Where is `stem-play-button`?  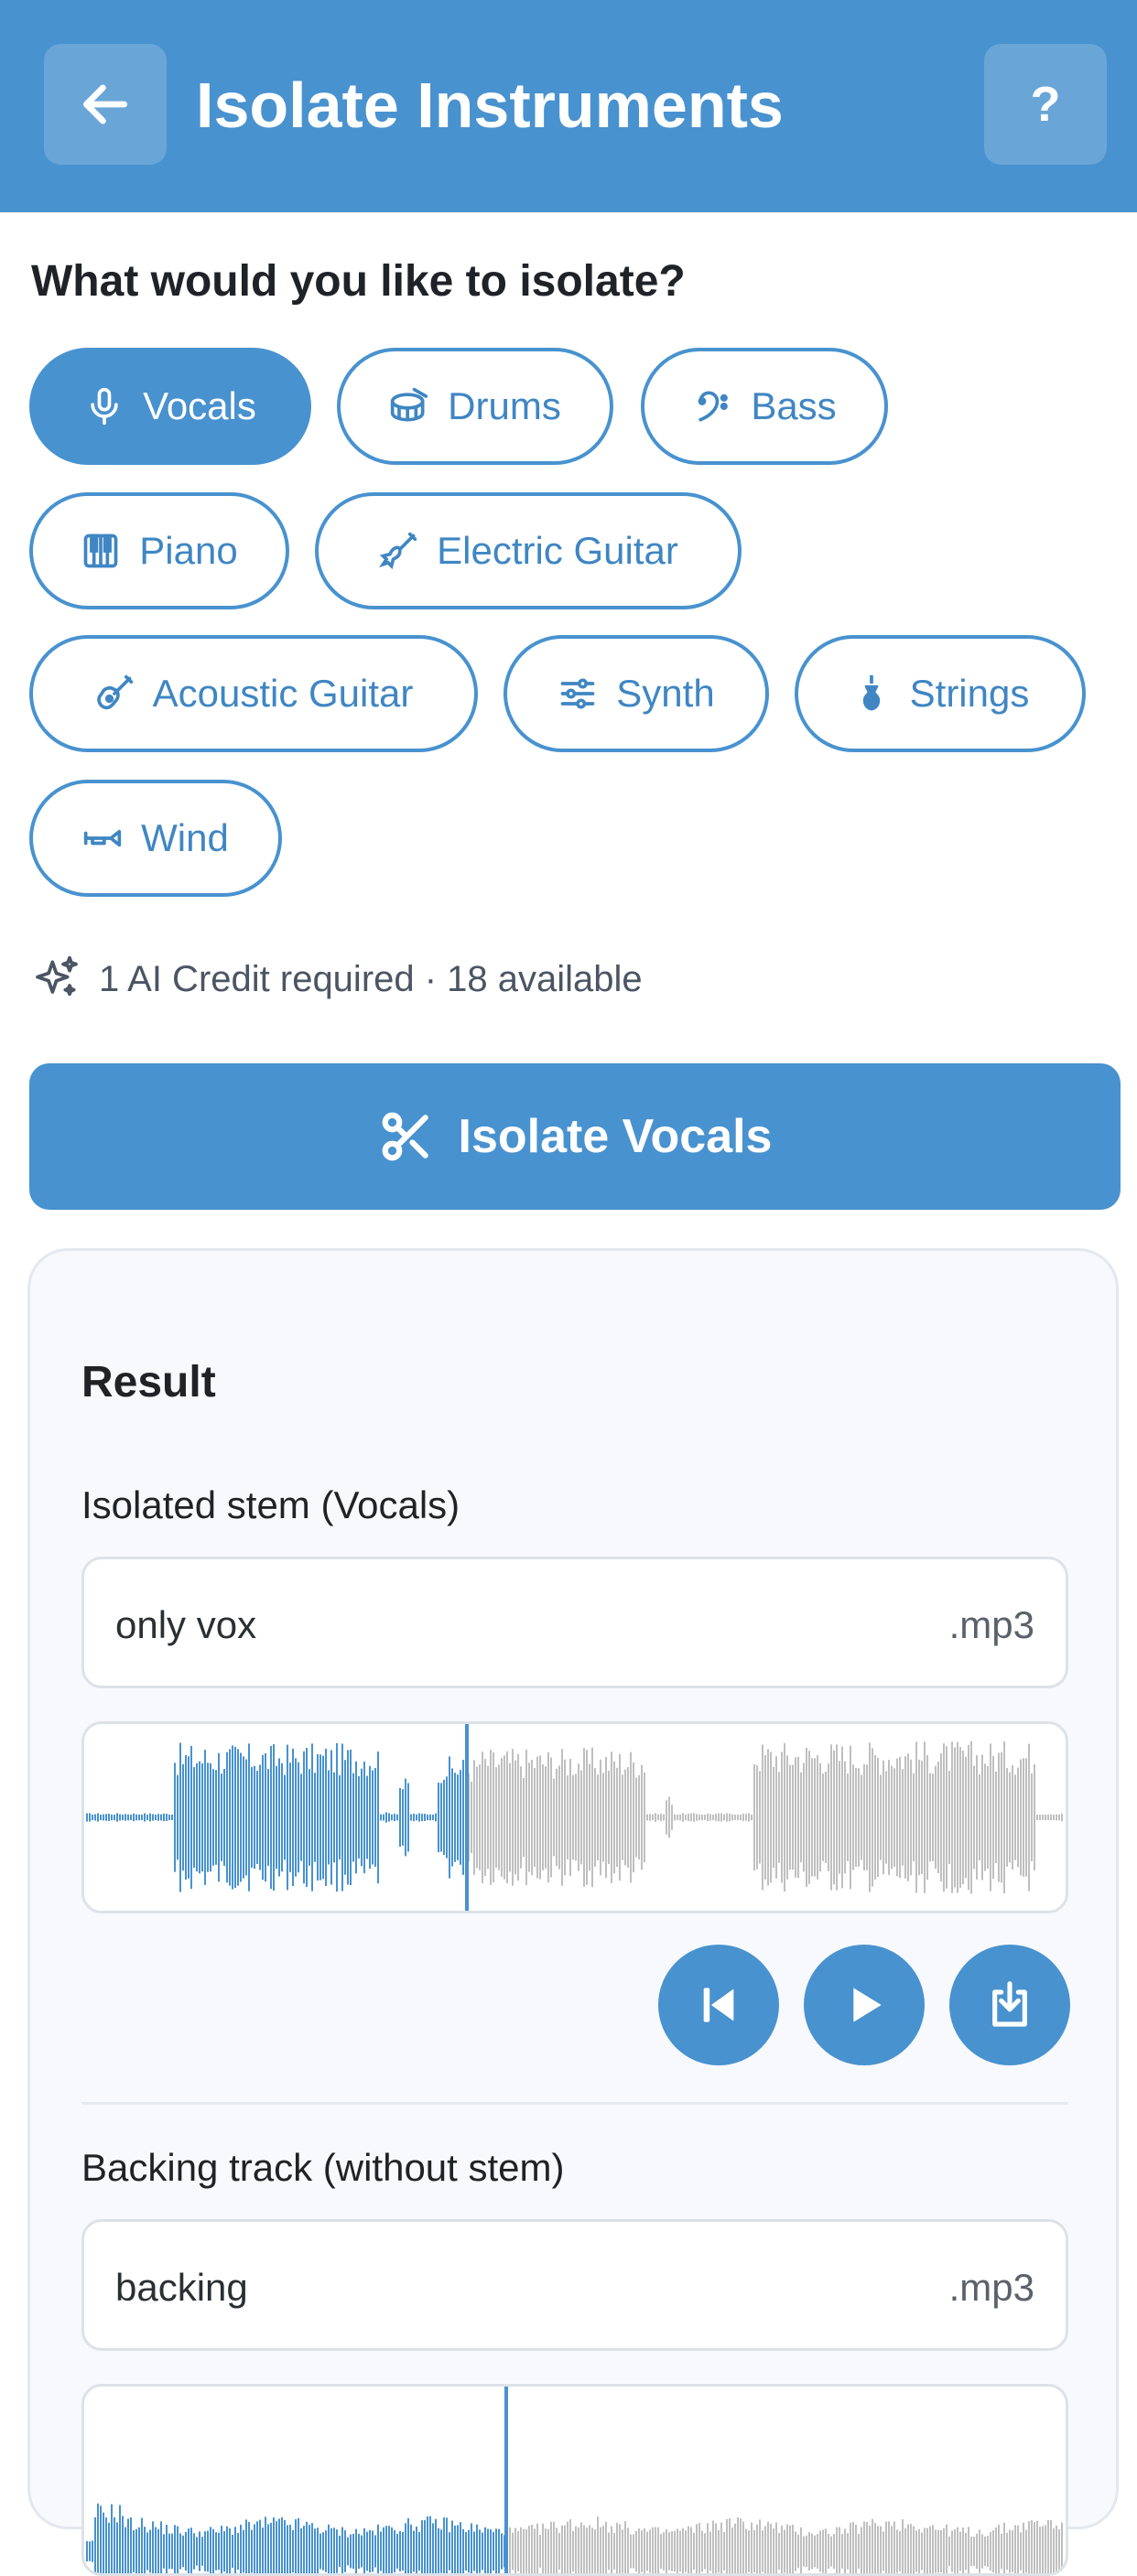
stem-play-button is located at coordinates (864, 2005).